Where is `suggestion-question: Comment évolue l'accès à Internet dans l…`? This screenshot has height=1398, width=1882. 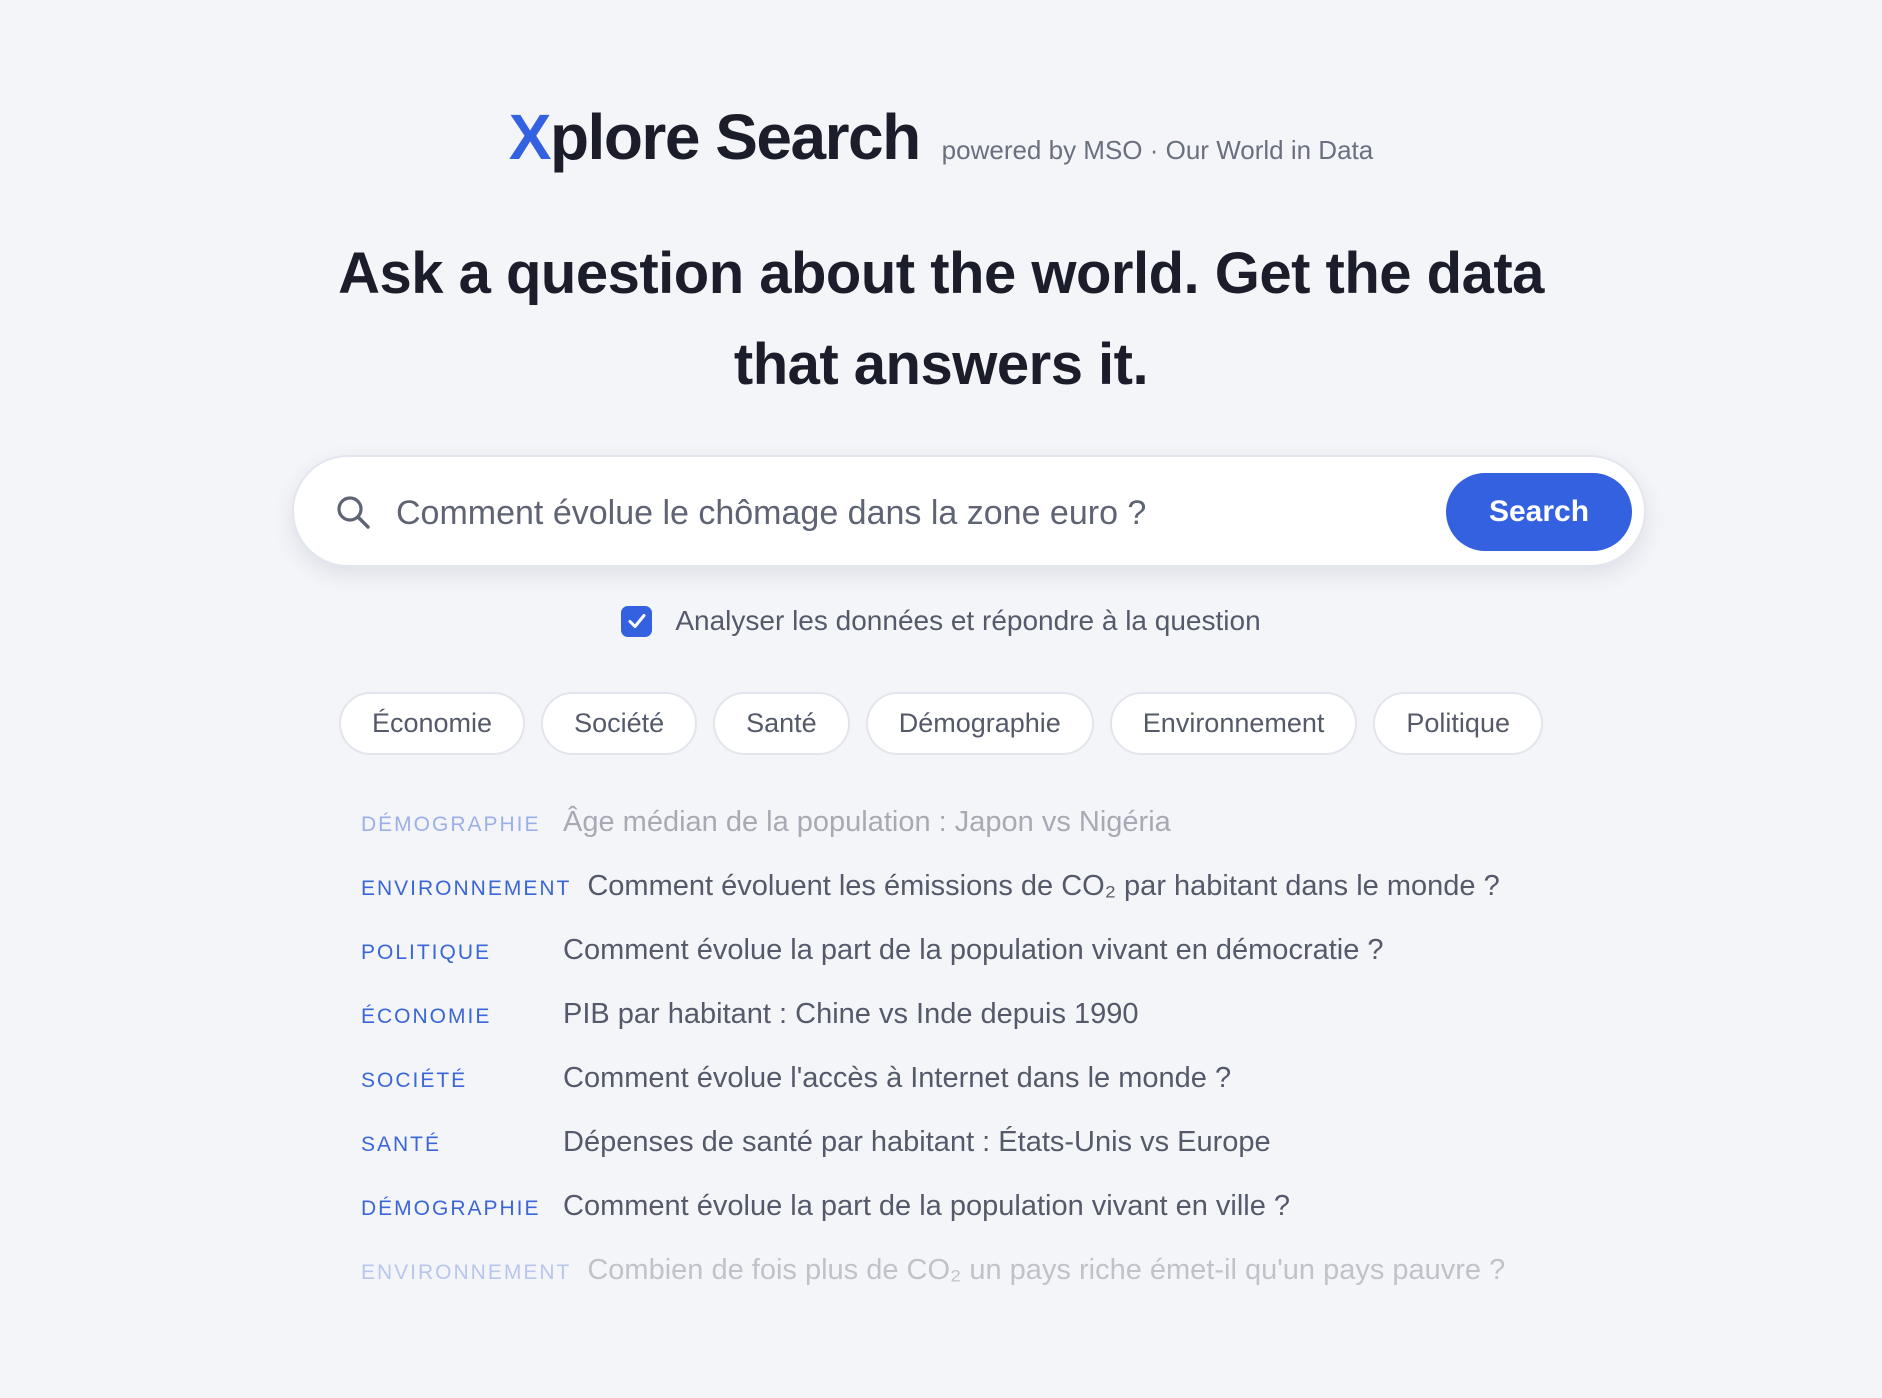
suggestion-question: Comment évolue l'accès à Internet dans l… is located at coordinates (897, 1078).